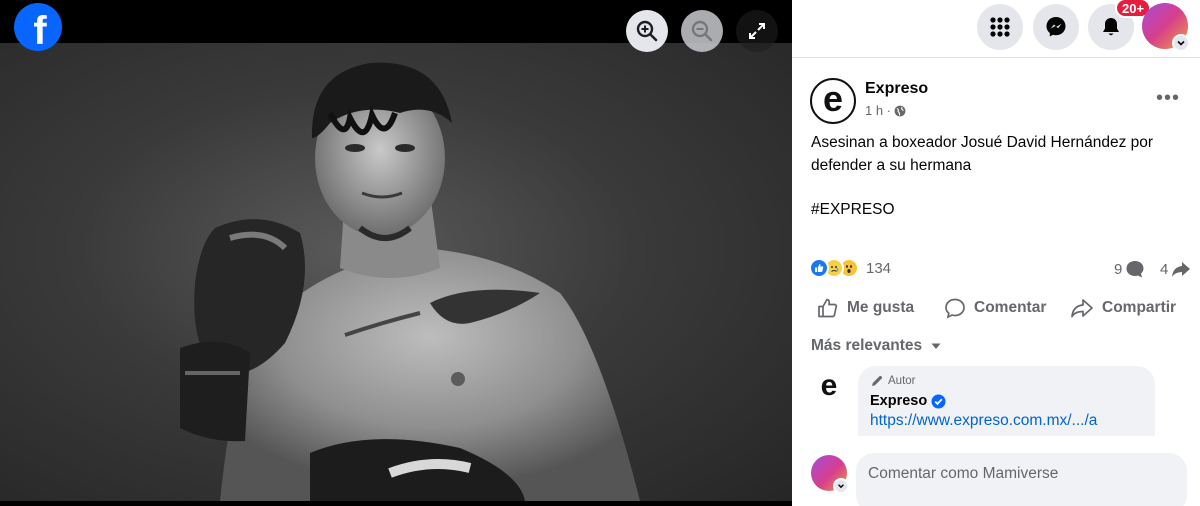 The height and width of the screenshot is (506, 1200). Describe the element at coordinates (1111, 27) in the screenshot. I see `bell-icon` at that location.